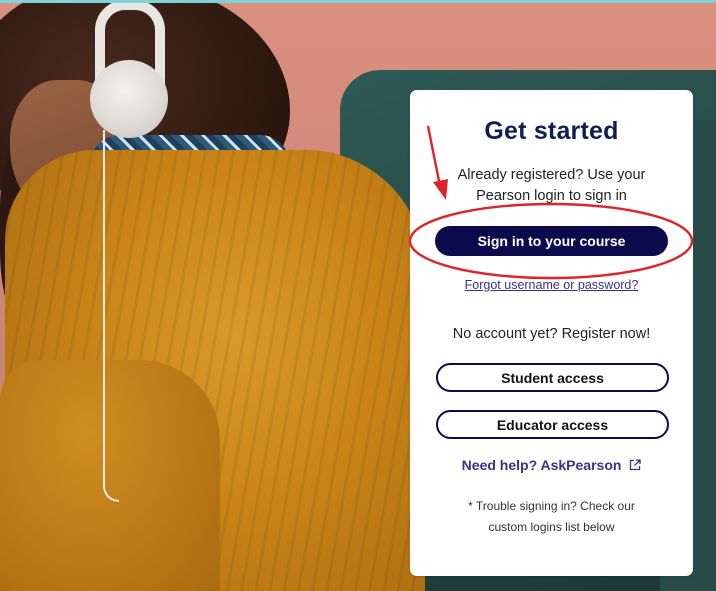 This screenshot has width=716, height=591. What do you see at coordinates (552, 424) in the screenshot?
I see `educator-access-button: Educator access` at bounding box center [552, 424].